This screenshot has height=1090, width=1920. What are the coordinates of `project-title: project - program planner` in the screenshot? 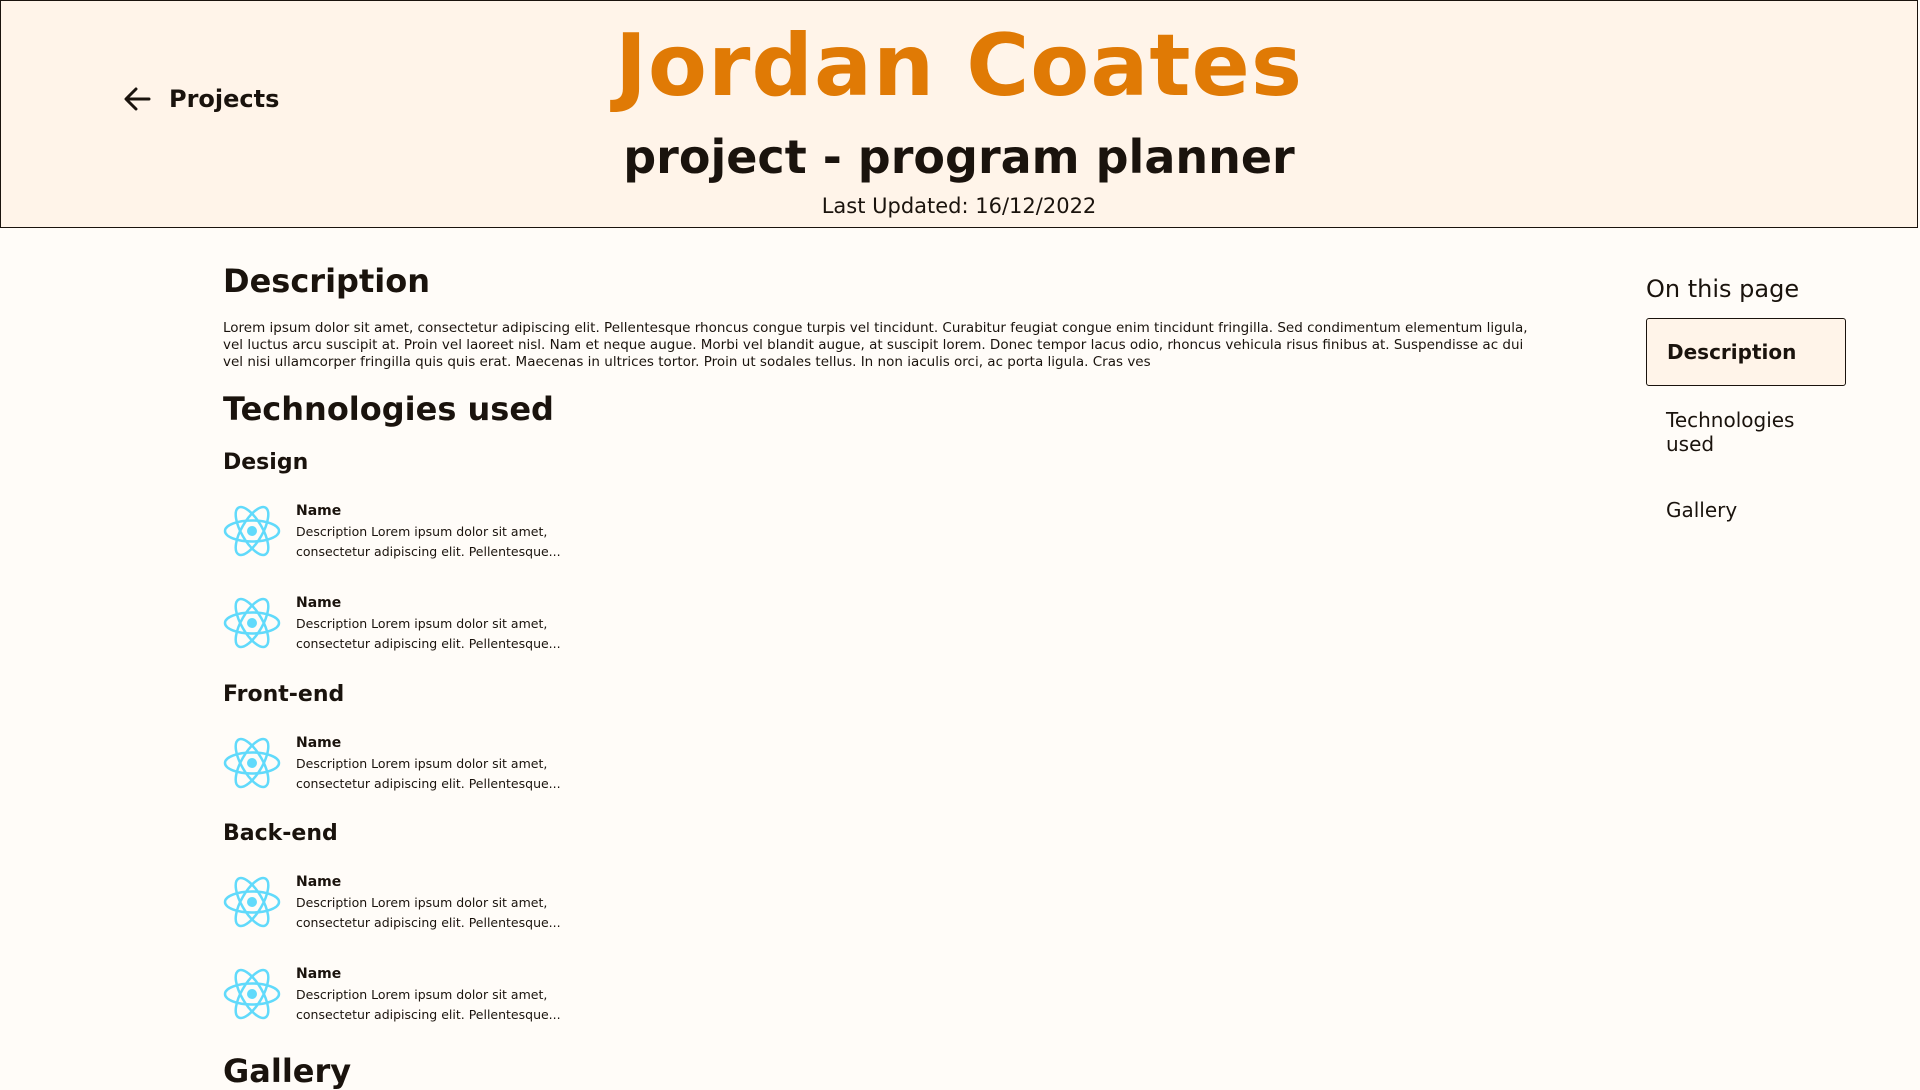 It's located at (959, 157).